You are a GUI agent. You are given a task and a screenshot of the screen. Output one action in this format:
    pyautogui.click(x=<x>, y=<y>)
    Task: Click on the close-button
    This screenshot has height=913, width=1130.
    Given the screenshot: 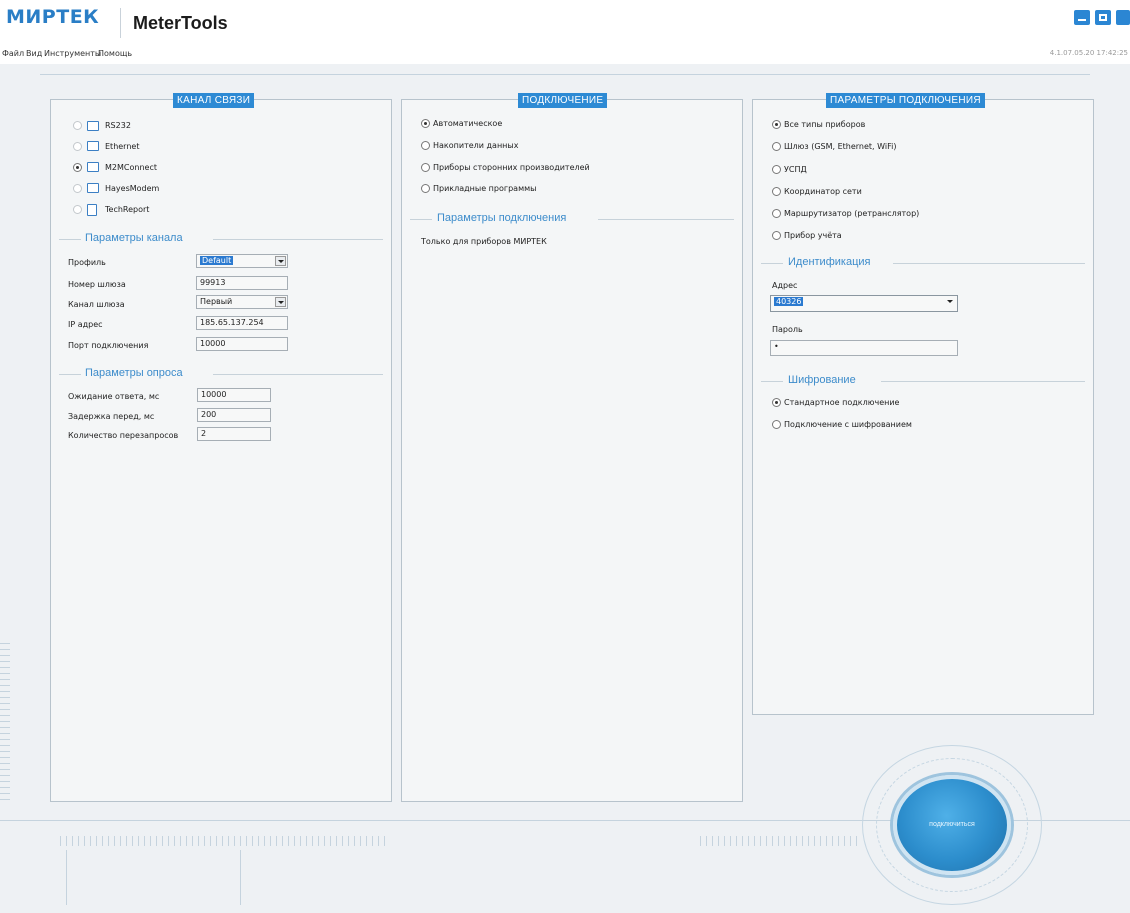 What is the action you would take?
    pyautogui.click(x=1123, y=17)
    